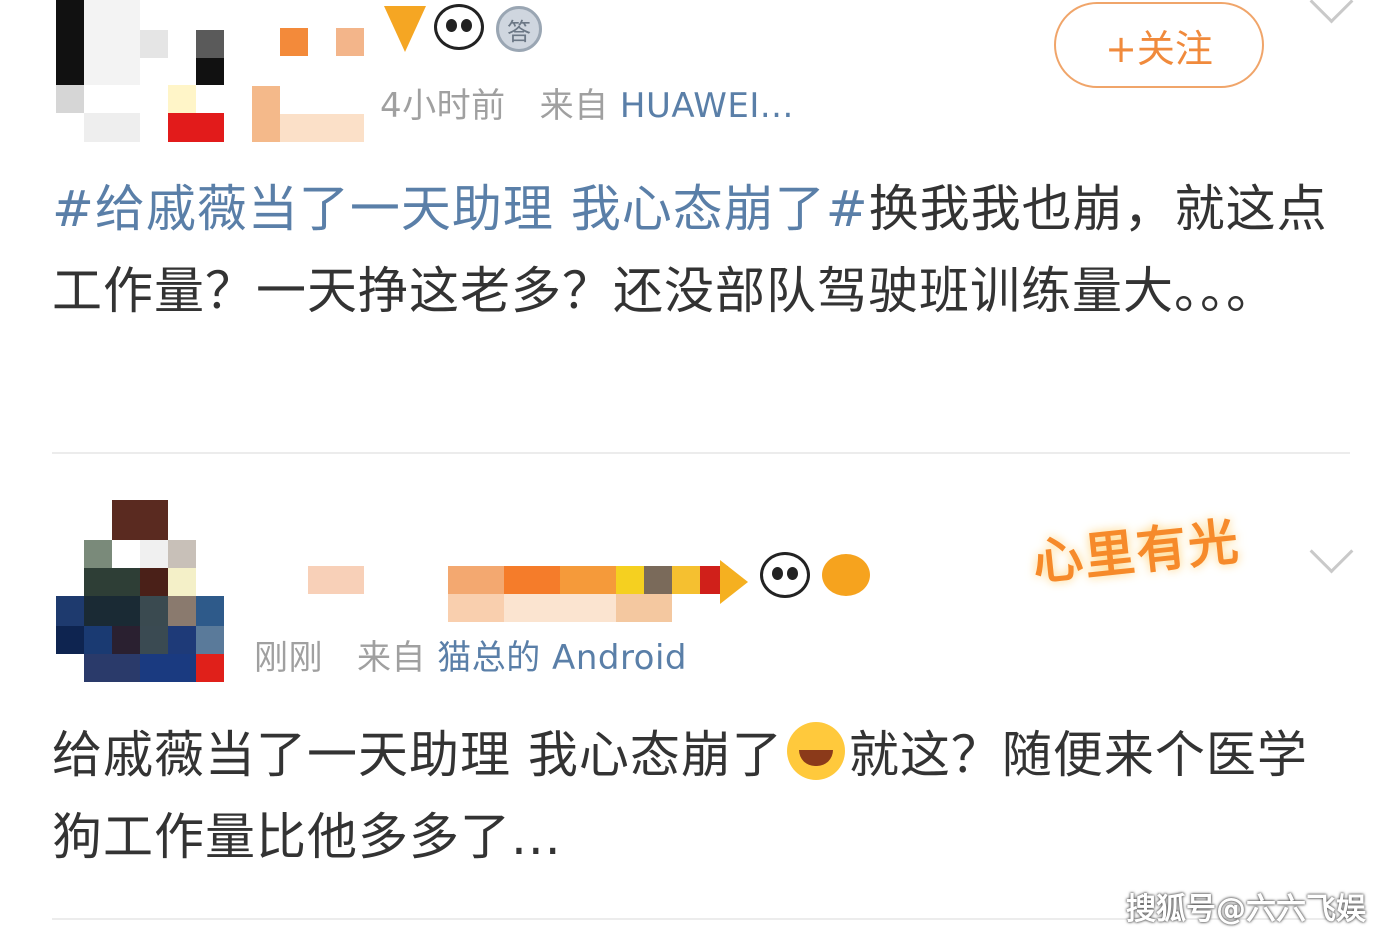 Image resolution: width=1400 pixels, height=937 pixels. I want to click on post-time: 刚刚, so click(288, 658).